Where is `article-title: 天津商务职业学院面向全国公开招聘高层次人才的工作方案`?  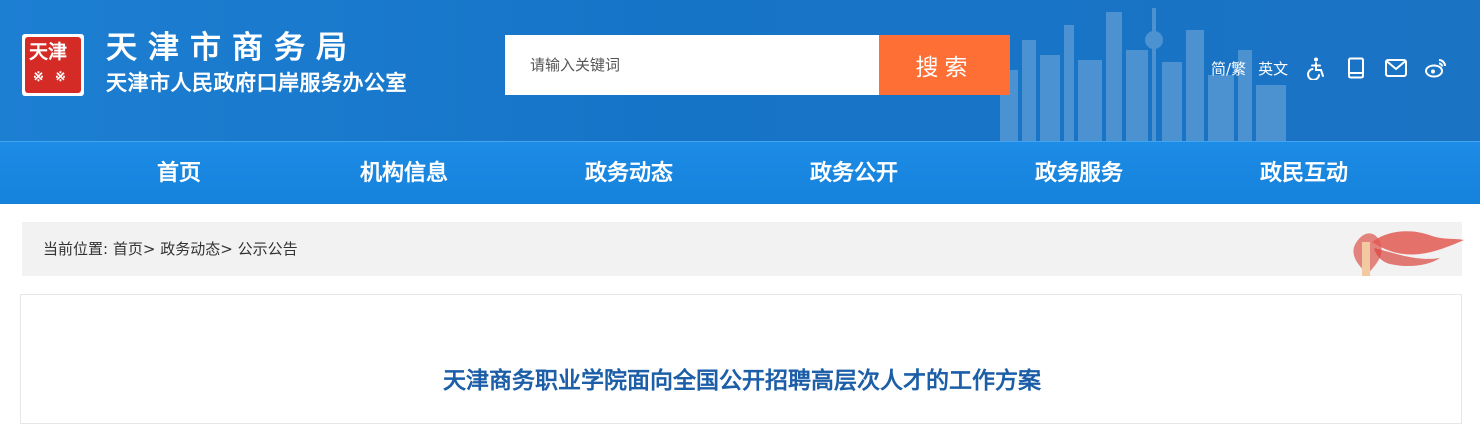
article-title: 天津商务职业学院面向全国公开招聘高层次人才的工作方案 is located at coordinates (742, 381).